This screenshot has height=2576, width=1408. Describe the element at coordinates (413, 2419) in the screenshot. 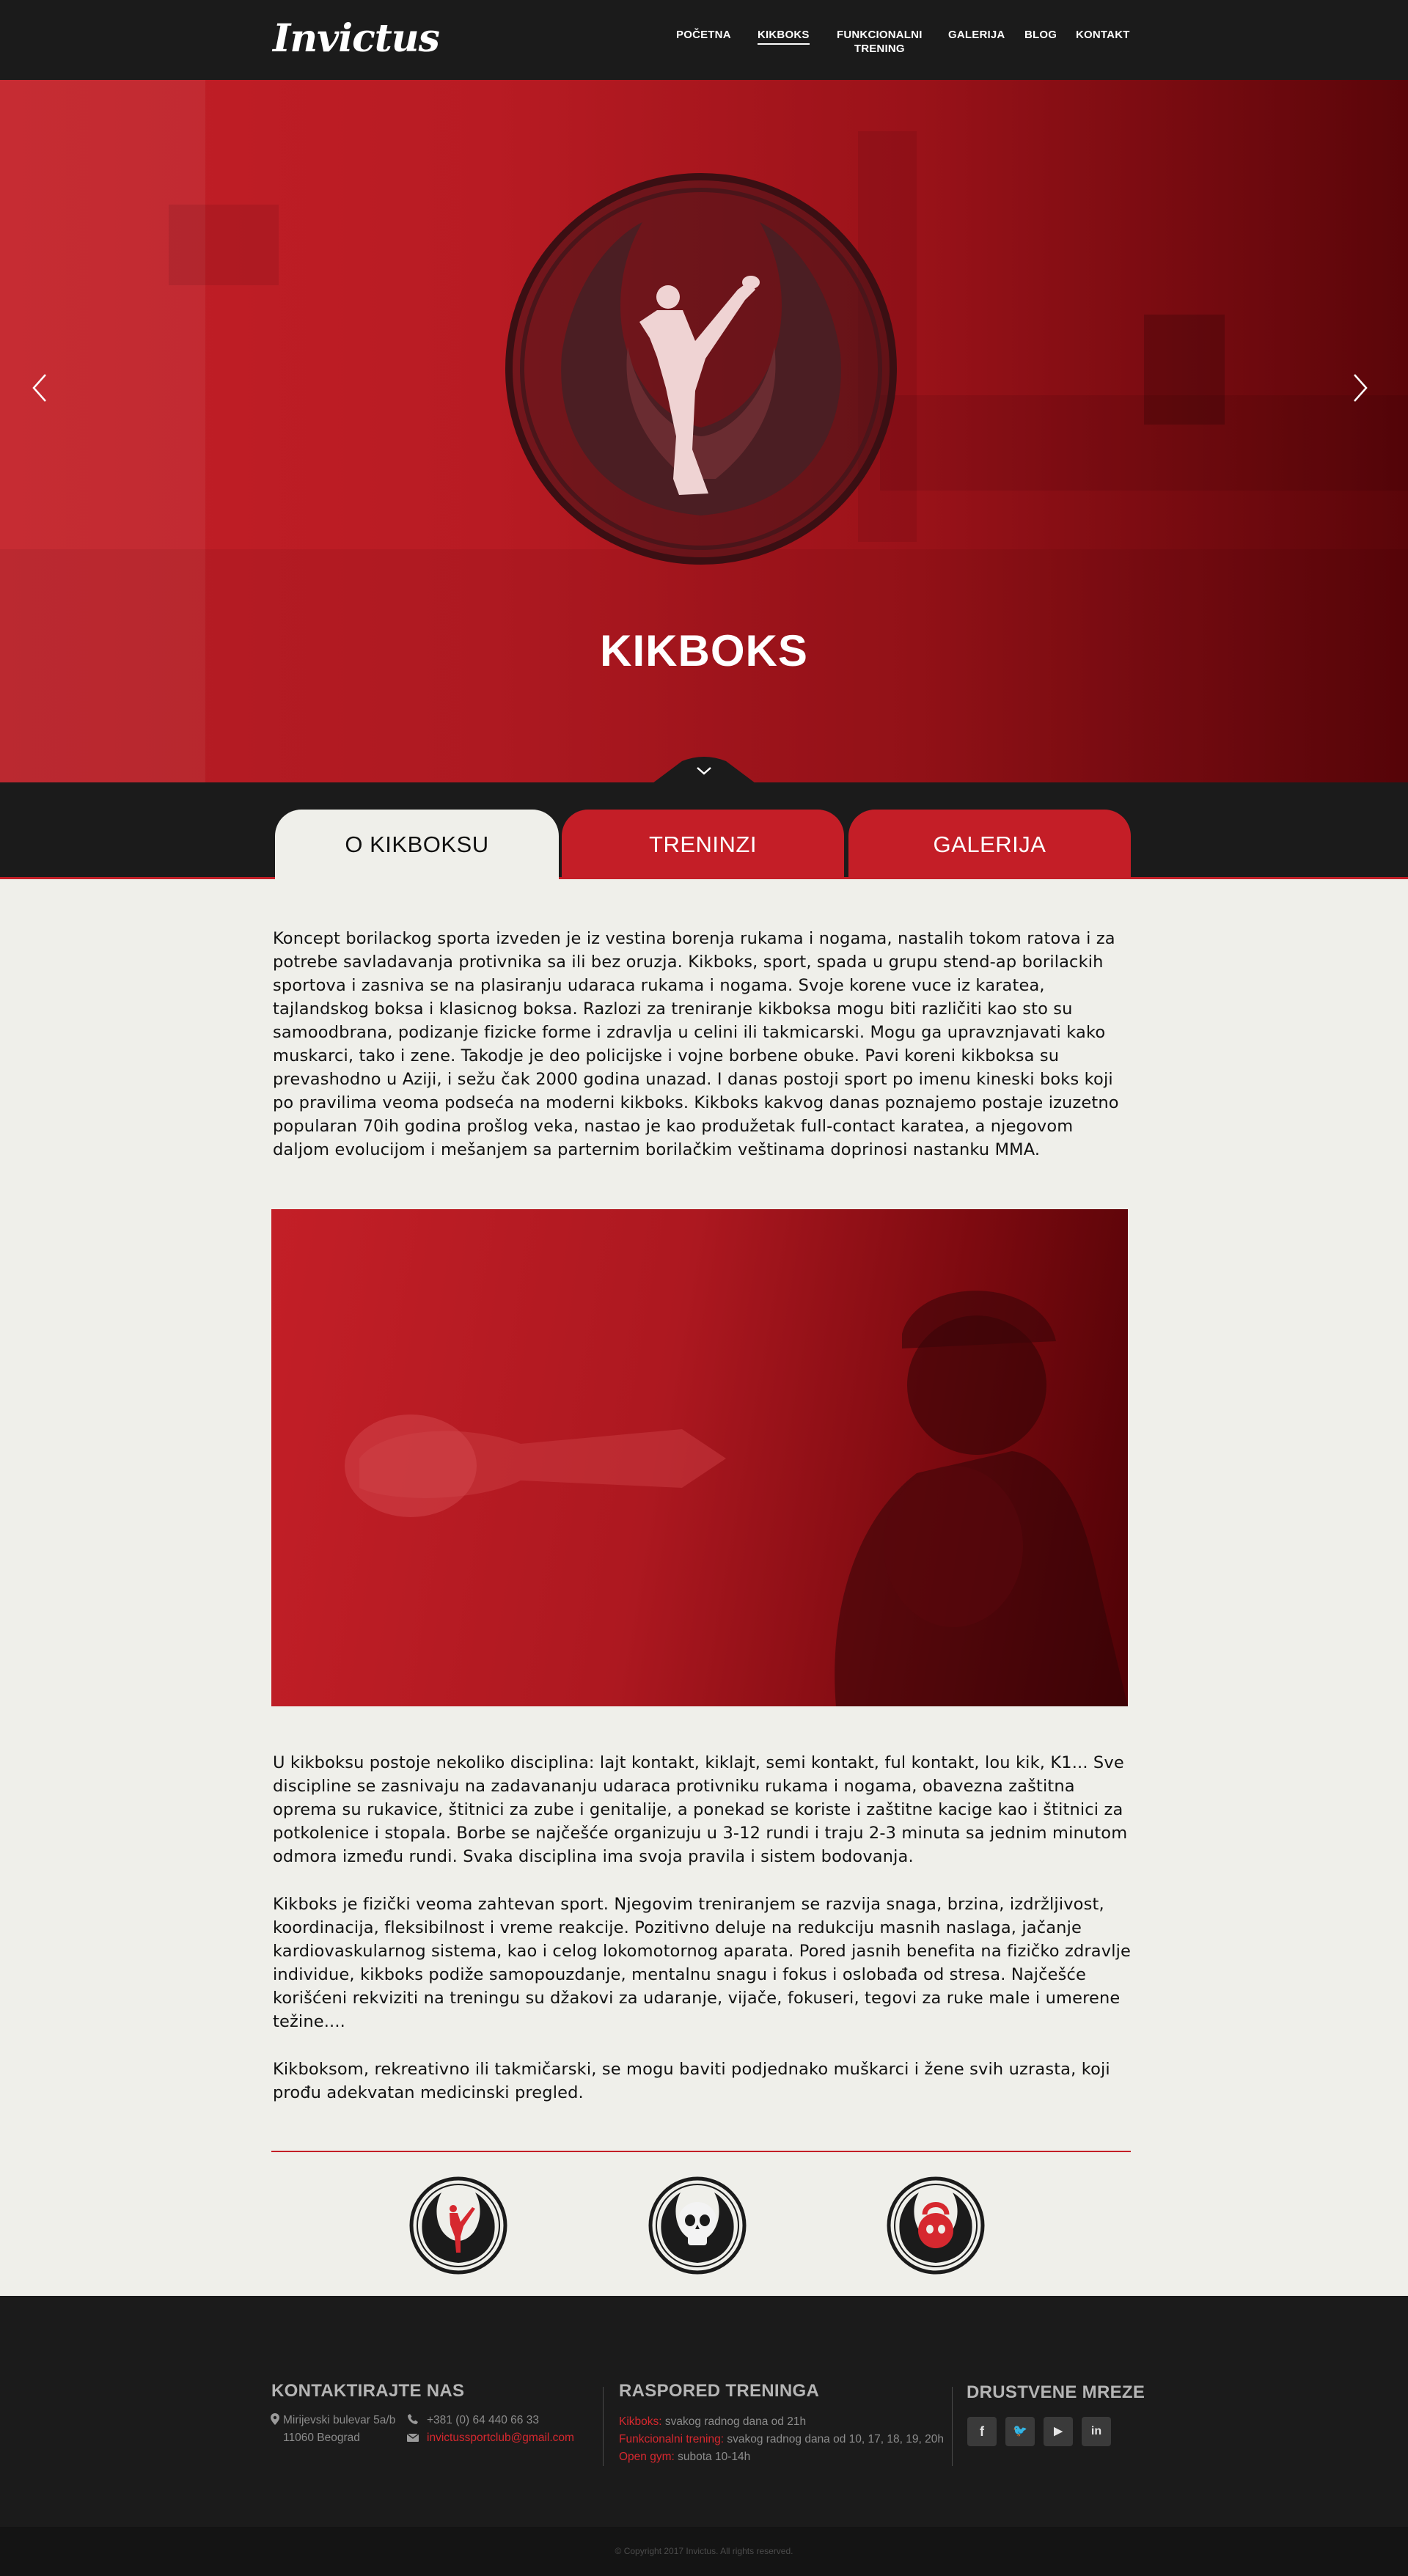

I see `phone-icon` at that location.